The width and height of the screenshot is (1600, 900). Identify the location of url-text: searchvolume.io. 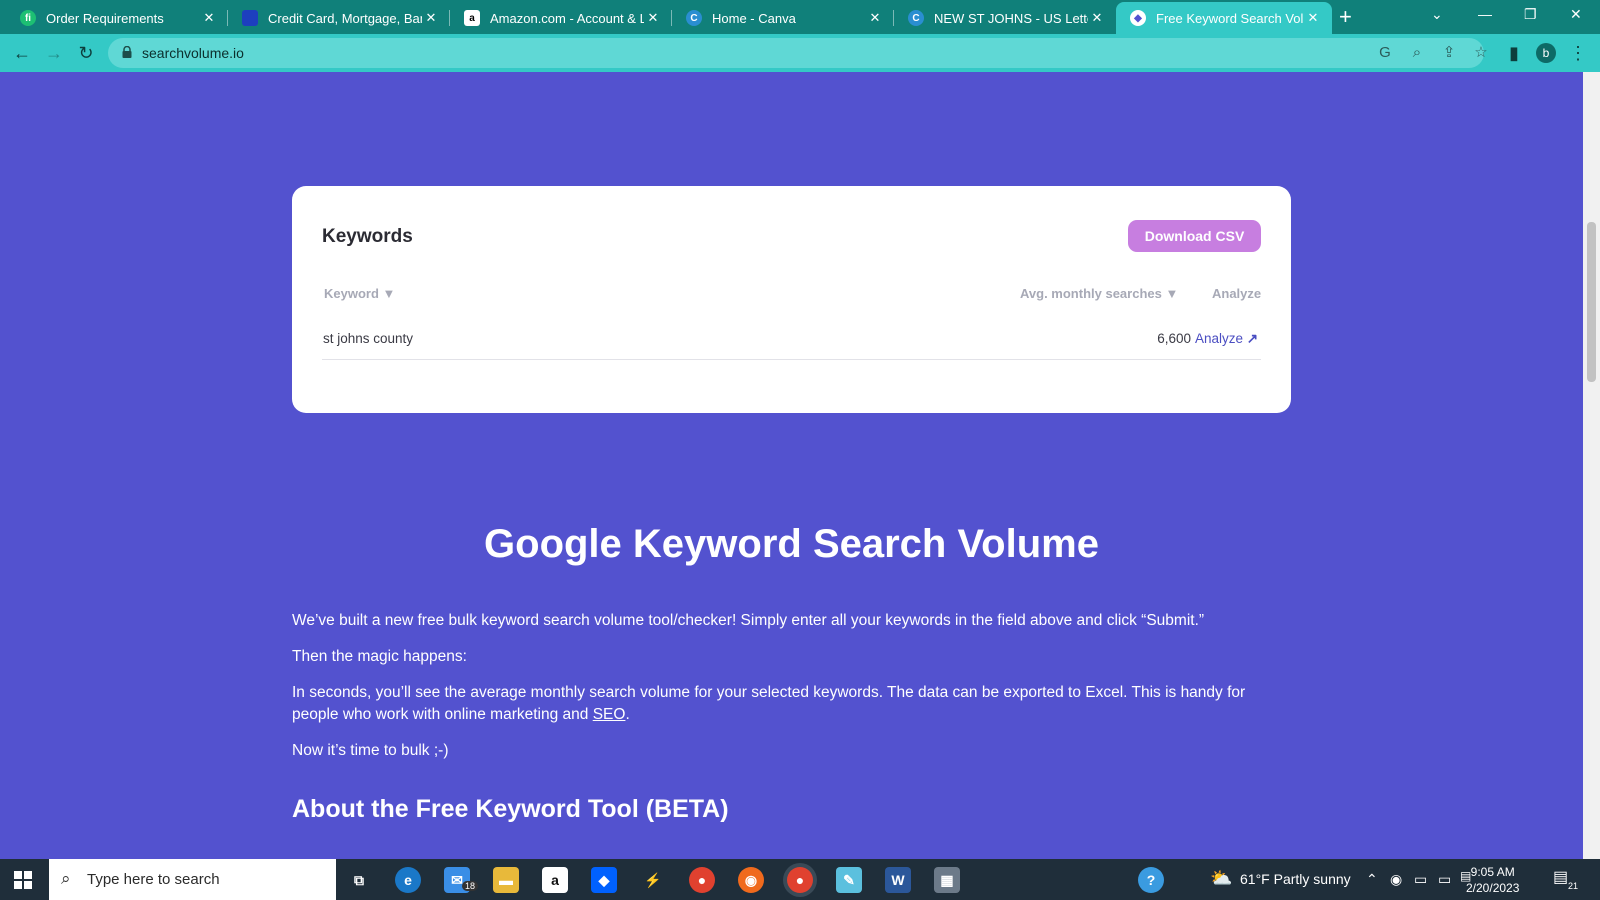
(193, 53).